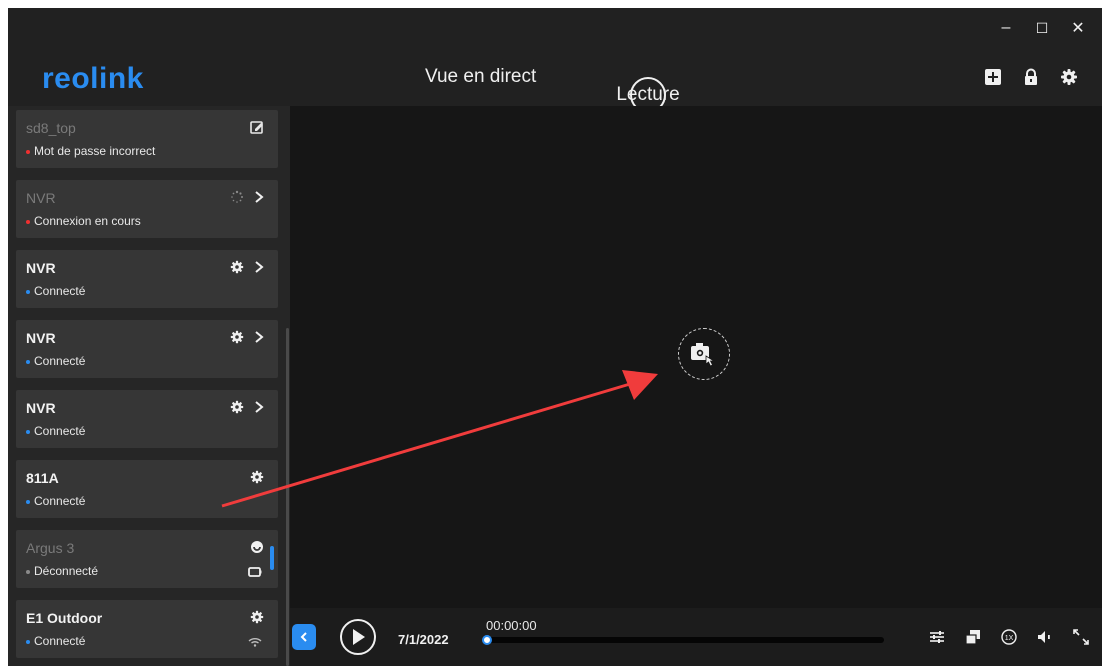 This screenshot has width=1110, height=666. Describe the element at coordinates (1081, 637) in the screenshot. I see `fullscreen-icon` at that location.